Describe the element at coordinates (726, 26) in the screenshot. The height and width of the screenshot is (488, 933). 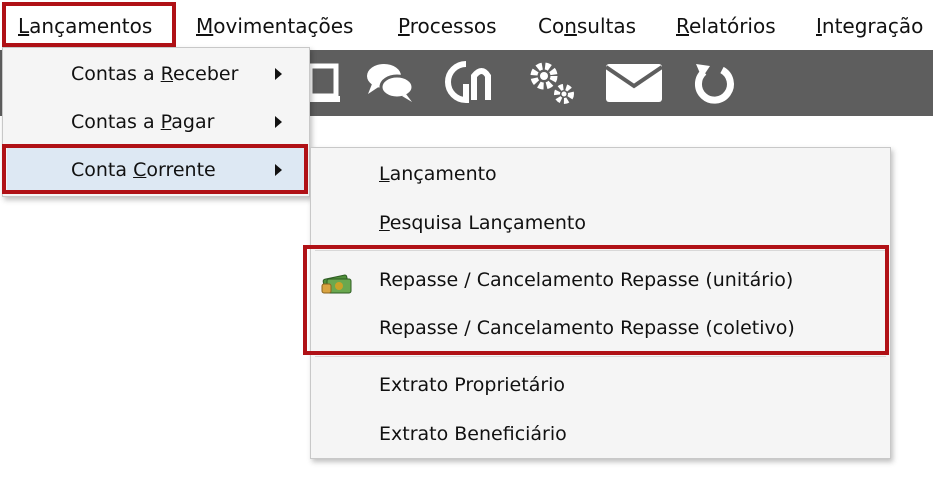
I see `menu-relatorios: Relatórios` at that location.